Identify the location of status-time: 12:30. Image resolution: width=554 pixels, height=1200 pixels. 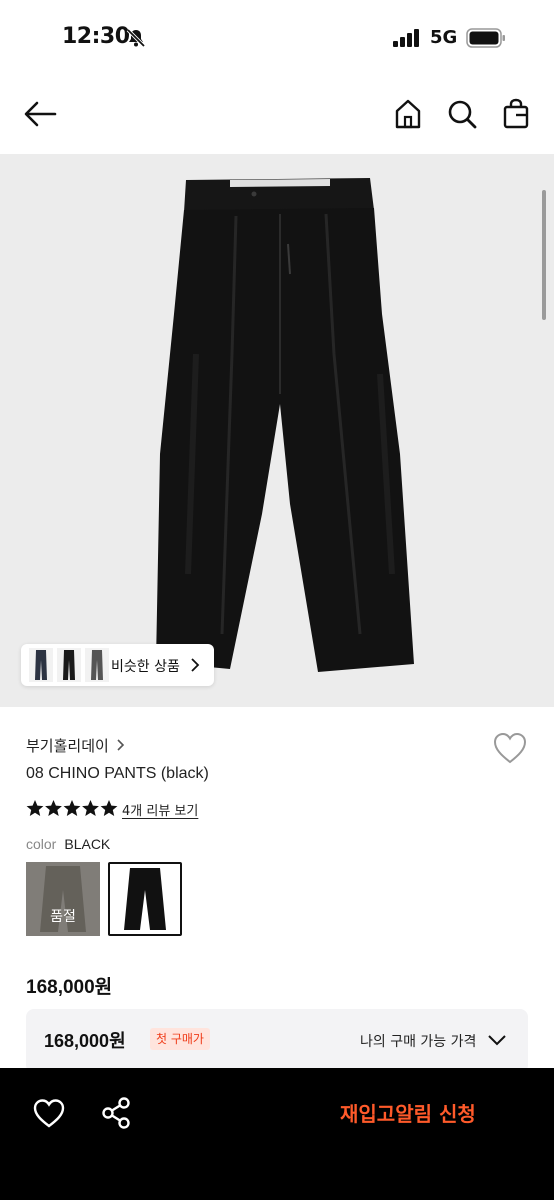
(96, 36).